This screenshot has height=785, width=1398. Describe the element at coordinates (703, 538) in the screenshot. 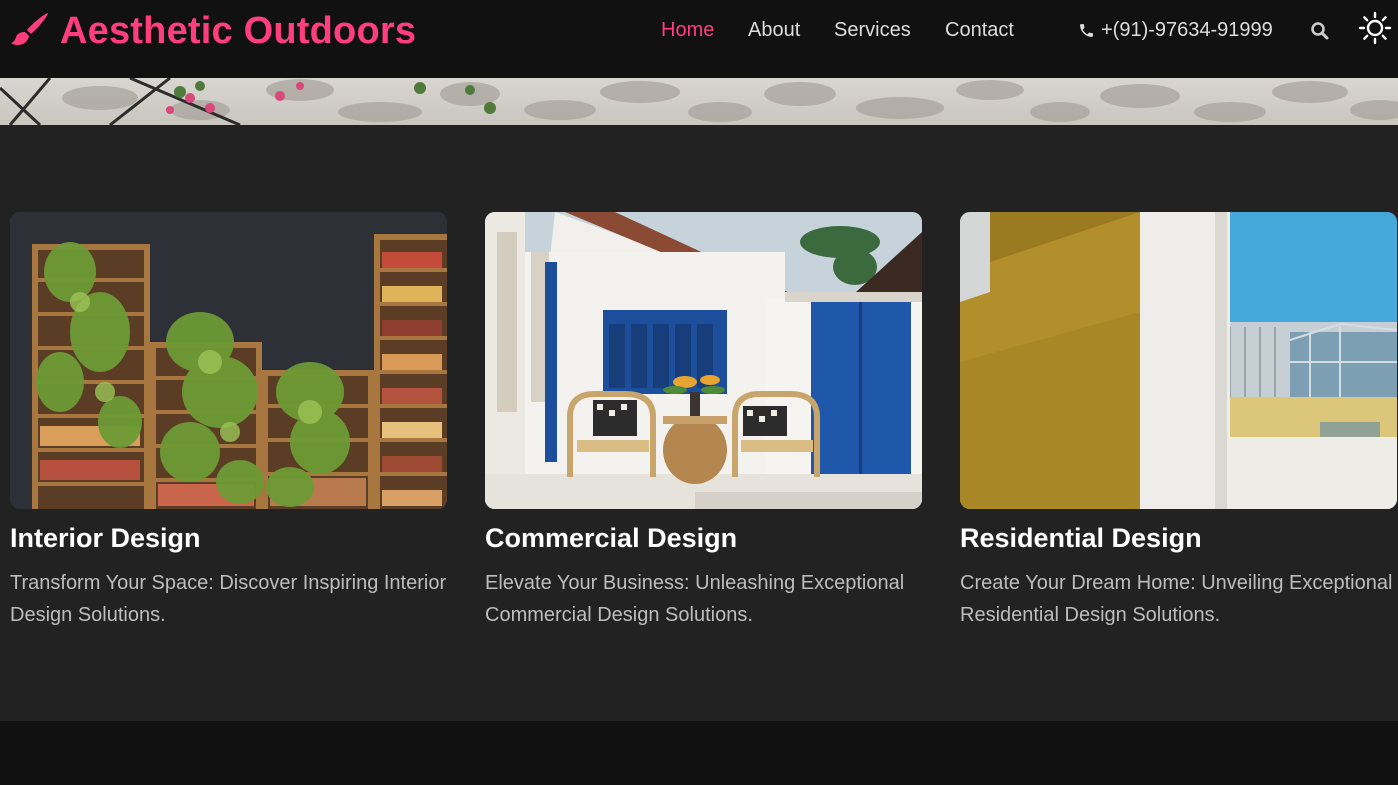

I see `card-title: Commercial Design` at that location.